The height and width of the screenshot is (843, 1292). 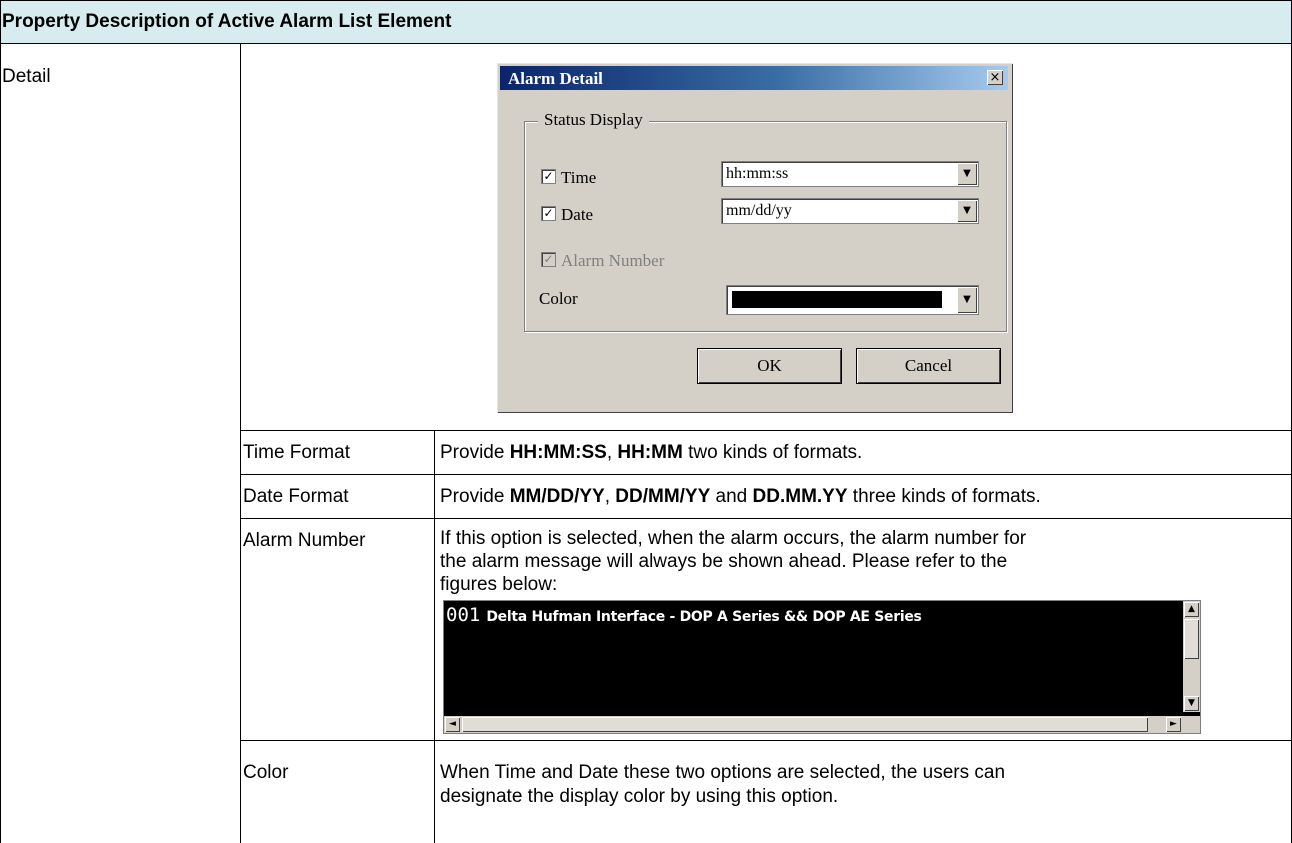 I want to click on alarm-number-checkbox: ✓, so click(x=548, y=259).